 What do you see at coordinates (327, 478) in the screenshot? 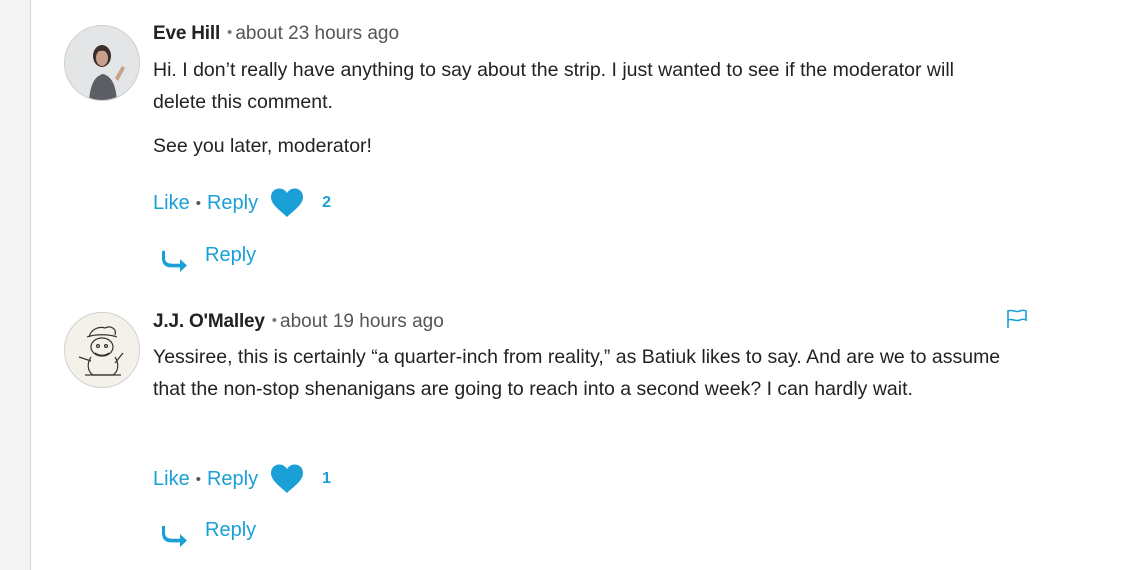
I see `like-count: 1` at bounding box center [327, 478].